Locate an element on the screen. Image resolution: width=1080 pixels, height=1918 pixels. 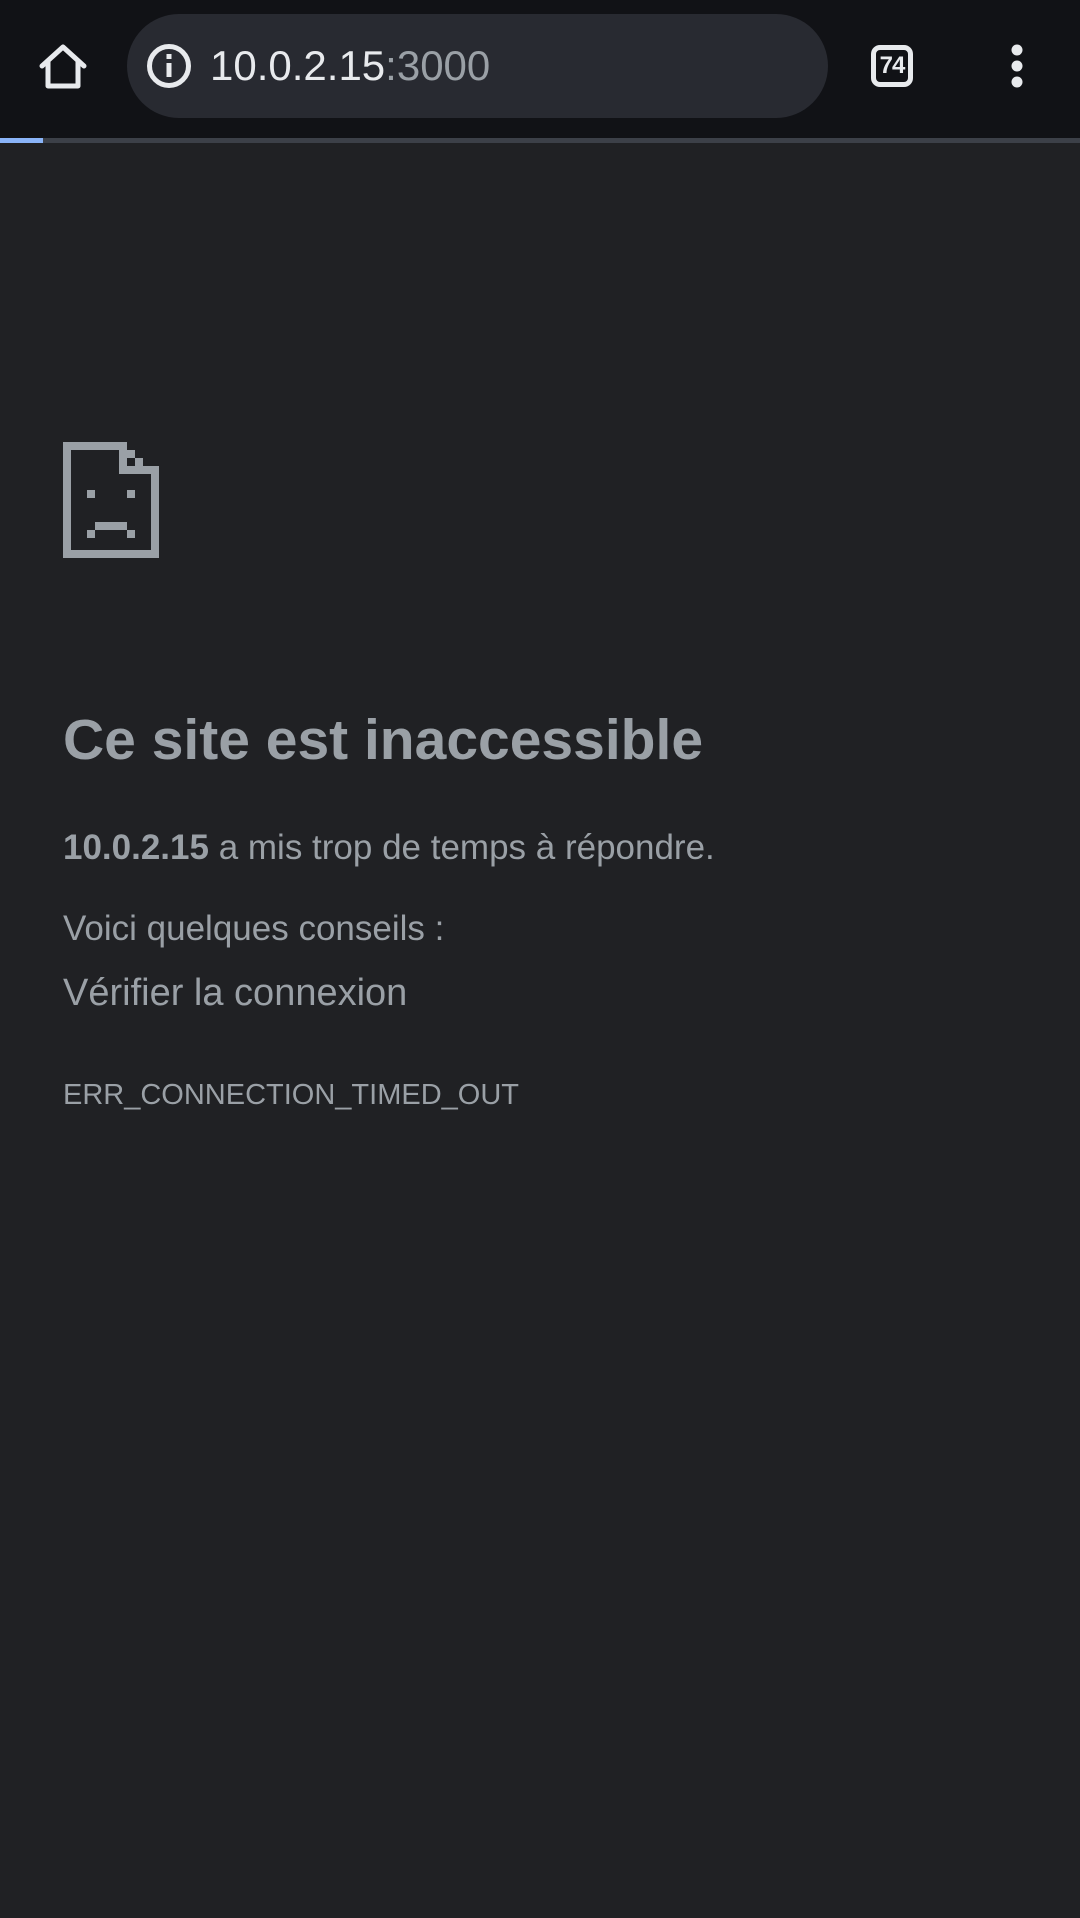
tips-heading: Voici quelques conseils : is located at coordinates (254, 928).